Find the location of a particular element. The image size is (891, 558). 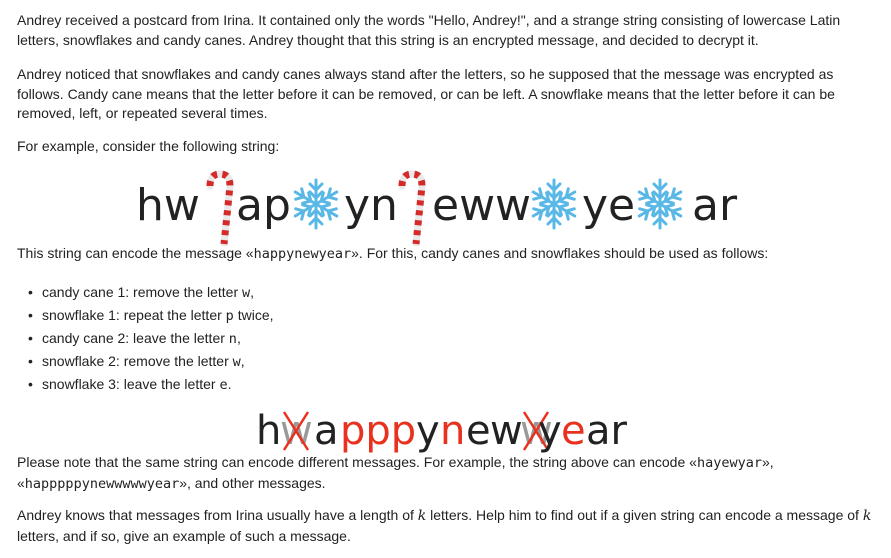

segment-ye: ye is located at coordinates (608, 205).